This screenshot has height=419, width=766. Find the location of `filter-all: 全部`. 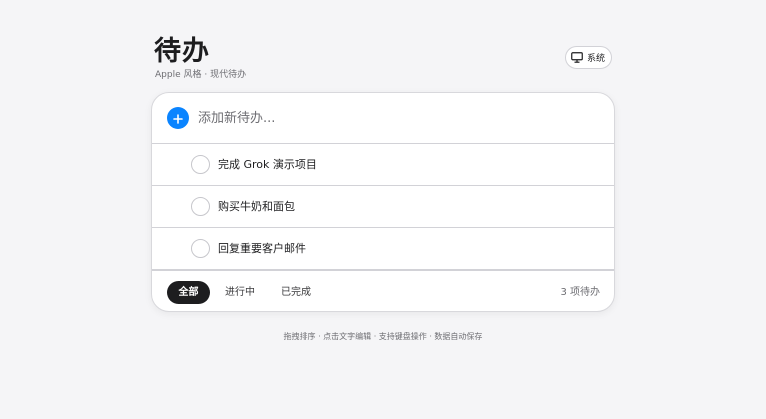

filter-all: 全部 is located at coordinates (188, 292).